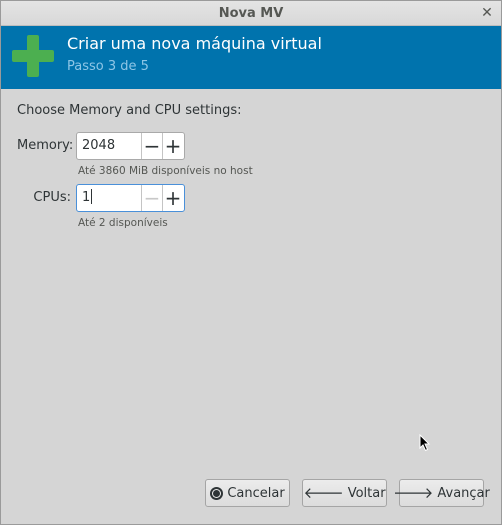 The image size is (502, 525). I want to click on memory-spinbox: − +, so click(130, 146).